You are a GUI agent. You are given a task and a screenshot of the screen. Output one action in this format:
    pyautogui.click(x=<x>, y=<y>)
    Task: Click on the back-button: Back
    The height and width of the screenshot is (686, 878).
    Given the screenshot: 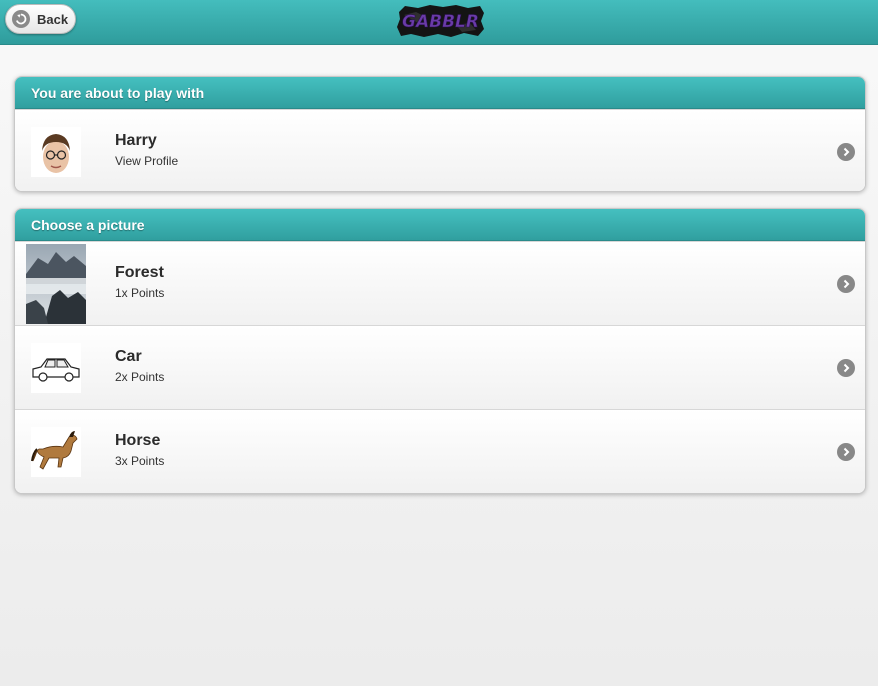 What is the action you would take?
    pyautogui.click(x=40, y=19)
    